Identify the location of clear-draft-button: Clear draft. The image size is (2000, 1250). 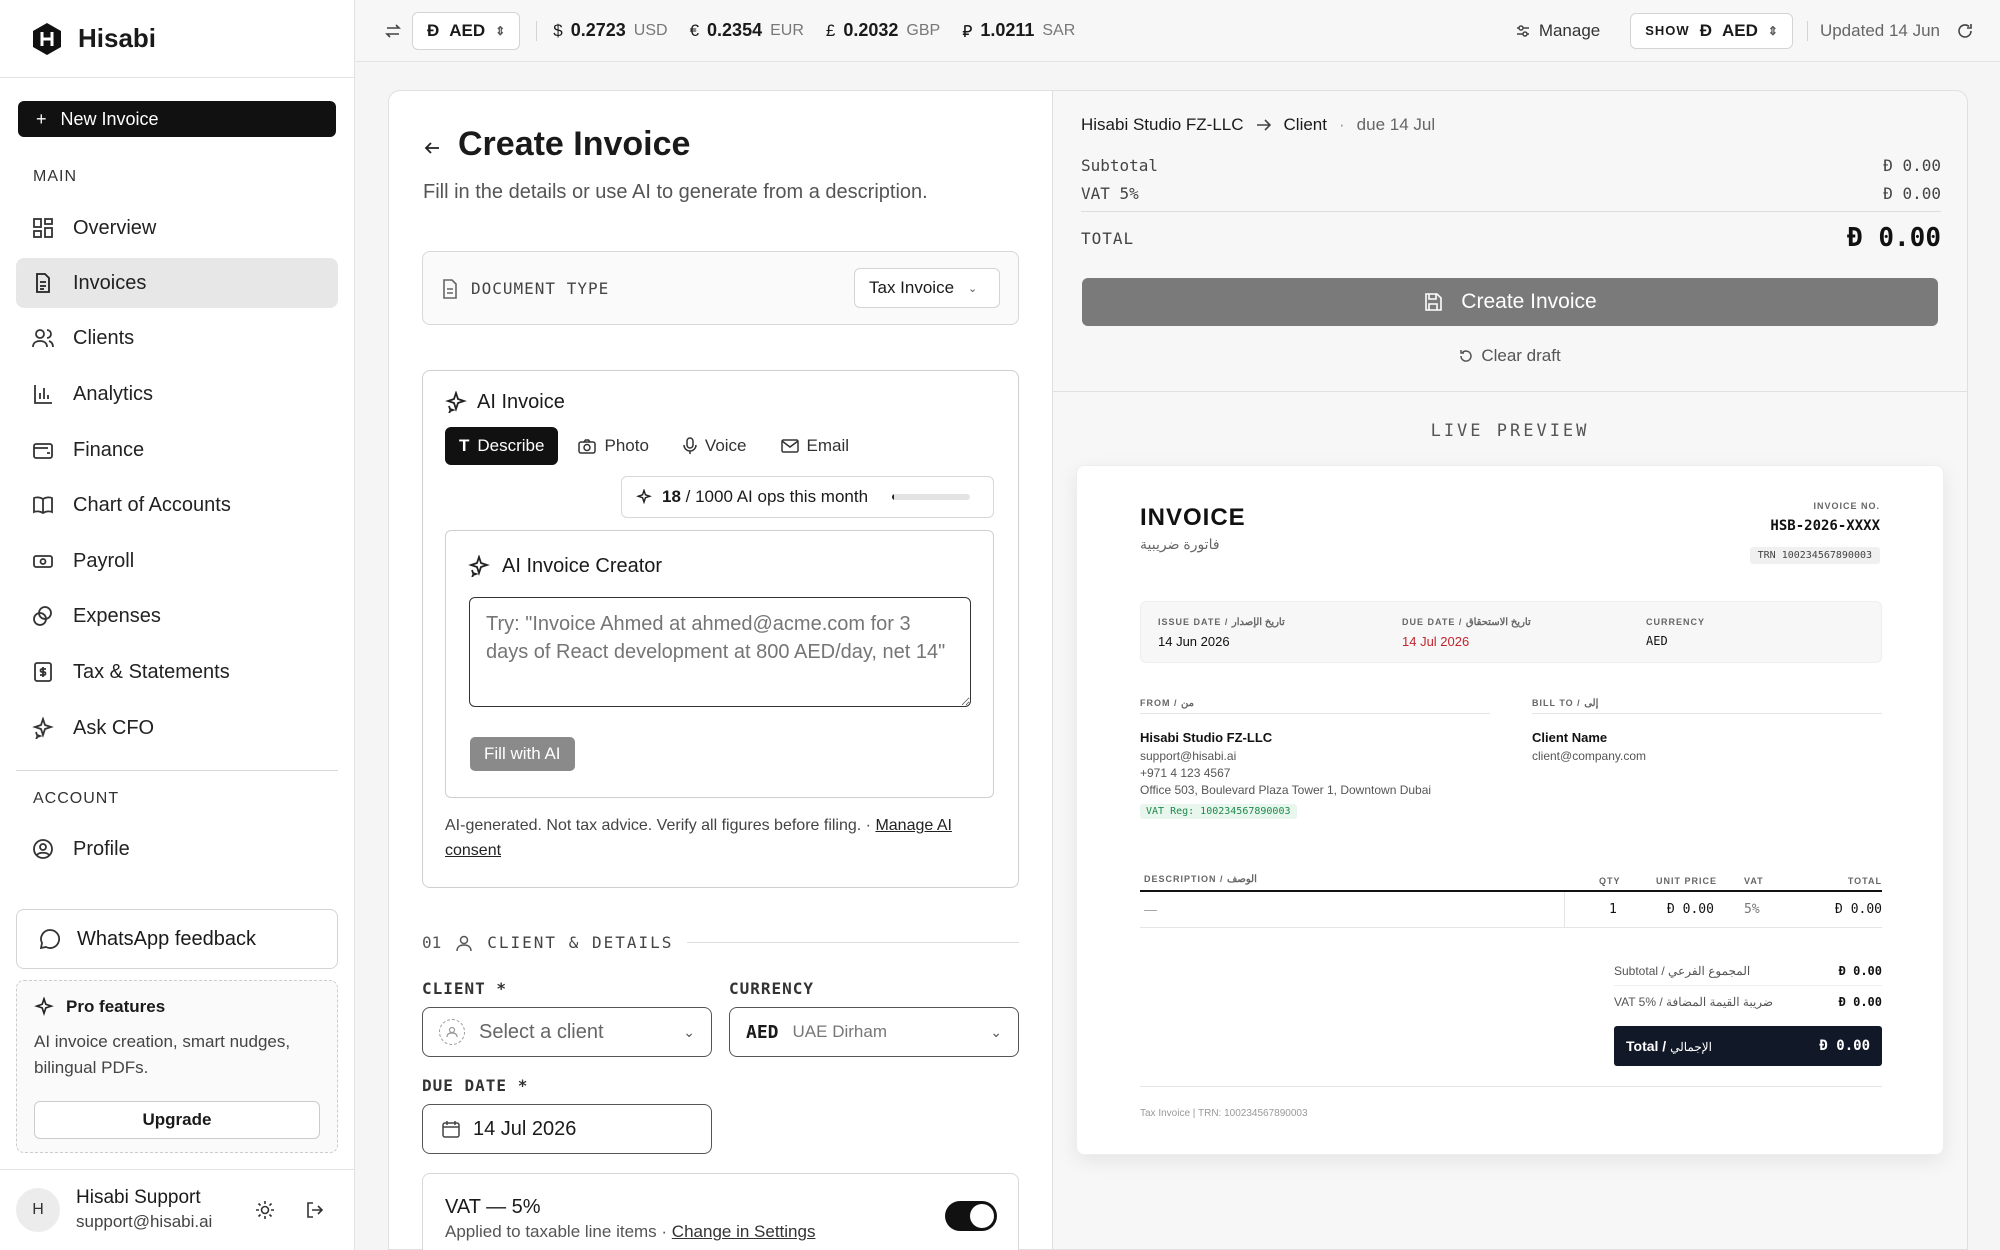
(1510, 356).